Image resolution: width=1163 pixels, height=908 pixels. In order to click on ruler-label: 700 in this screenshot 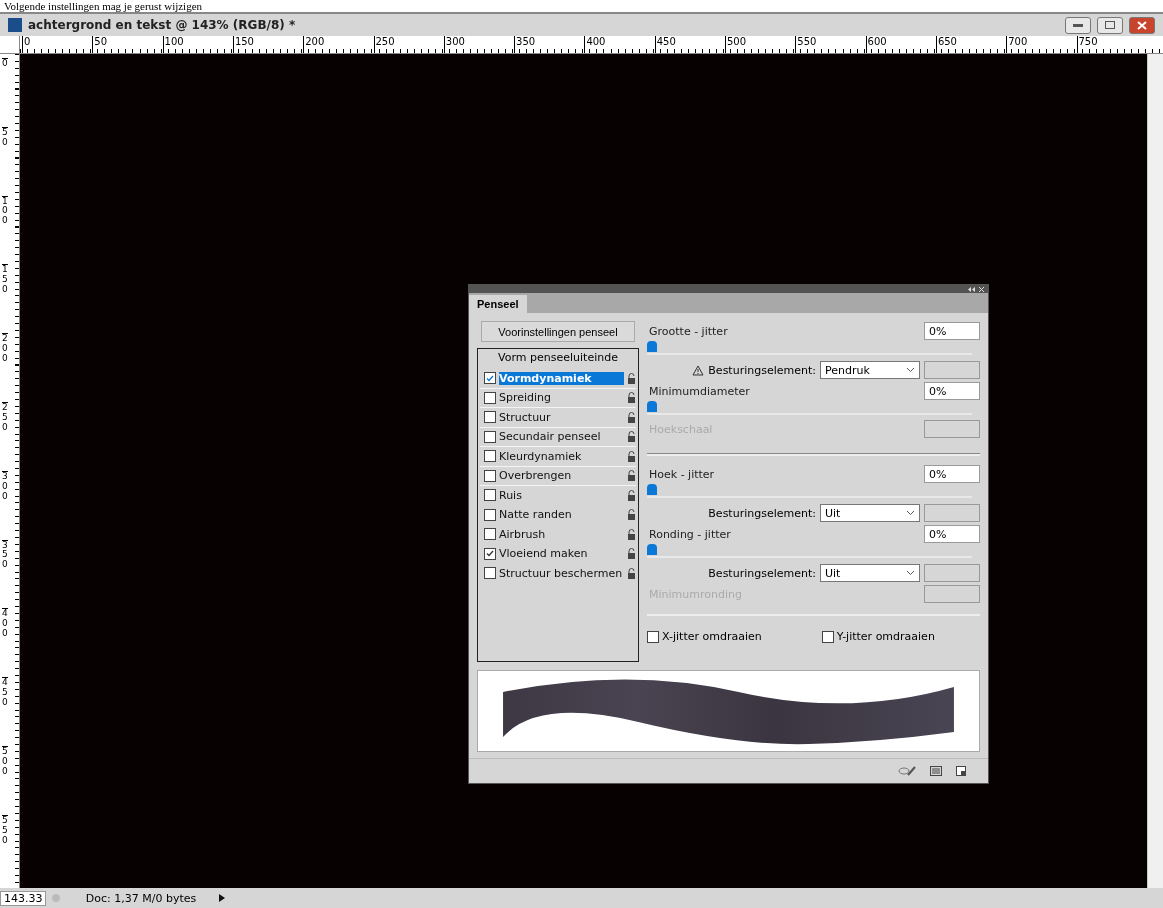, I will do `click(1017, 44)`.